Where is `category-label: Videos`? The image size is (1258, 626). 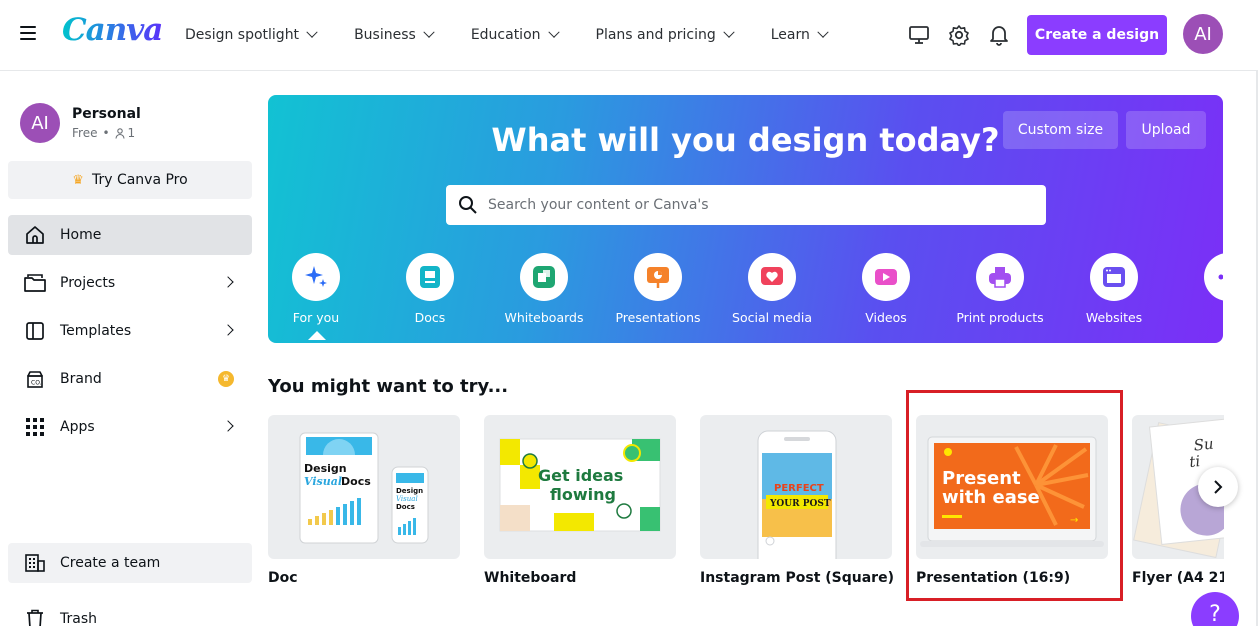 category-label: Videos is located at coordinates (886, 317).